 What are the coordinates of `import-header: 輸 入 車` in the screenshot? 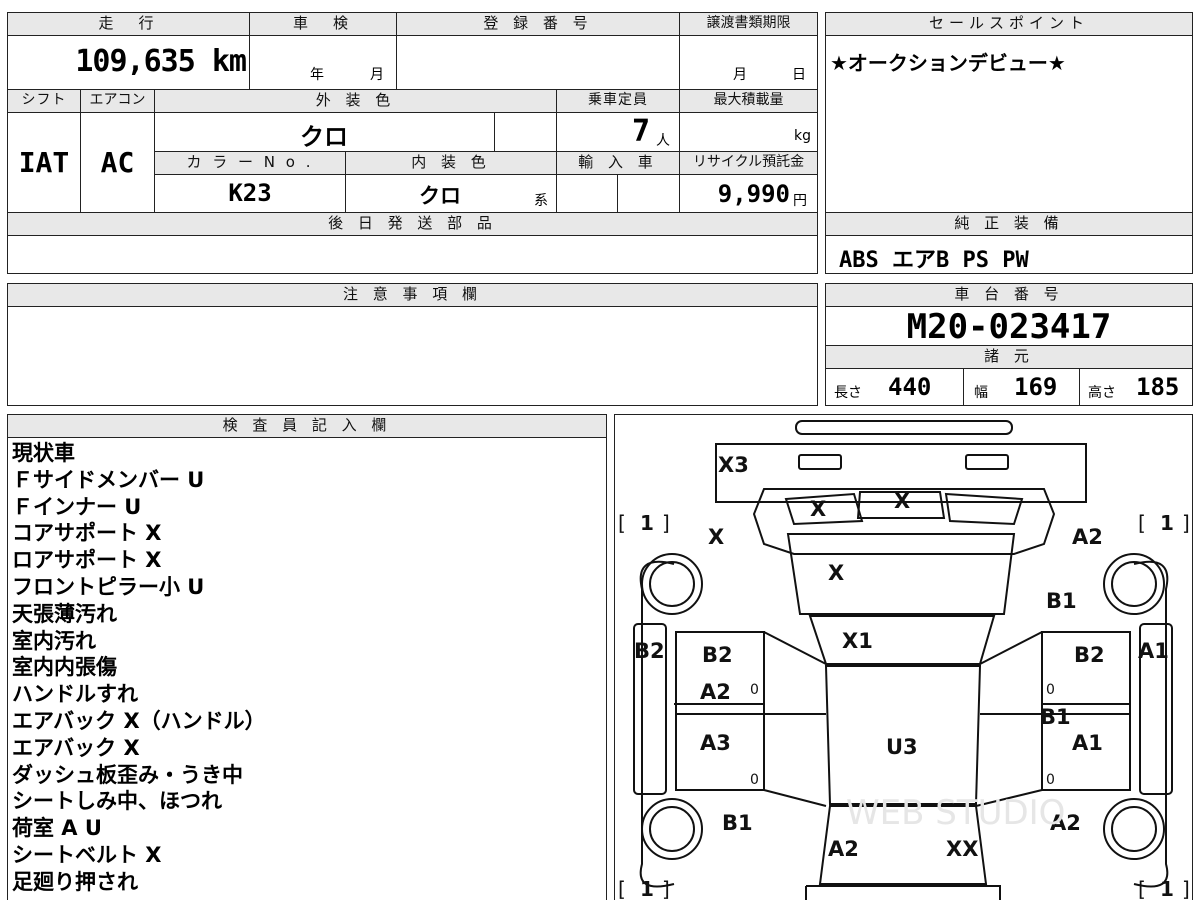 It's located at (618, 163).